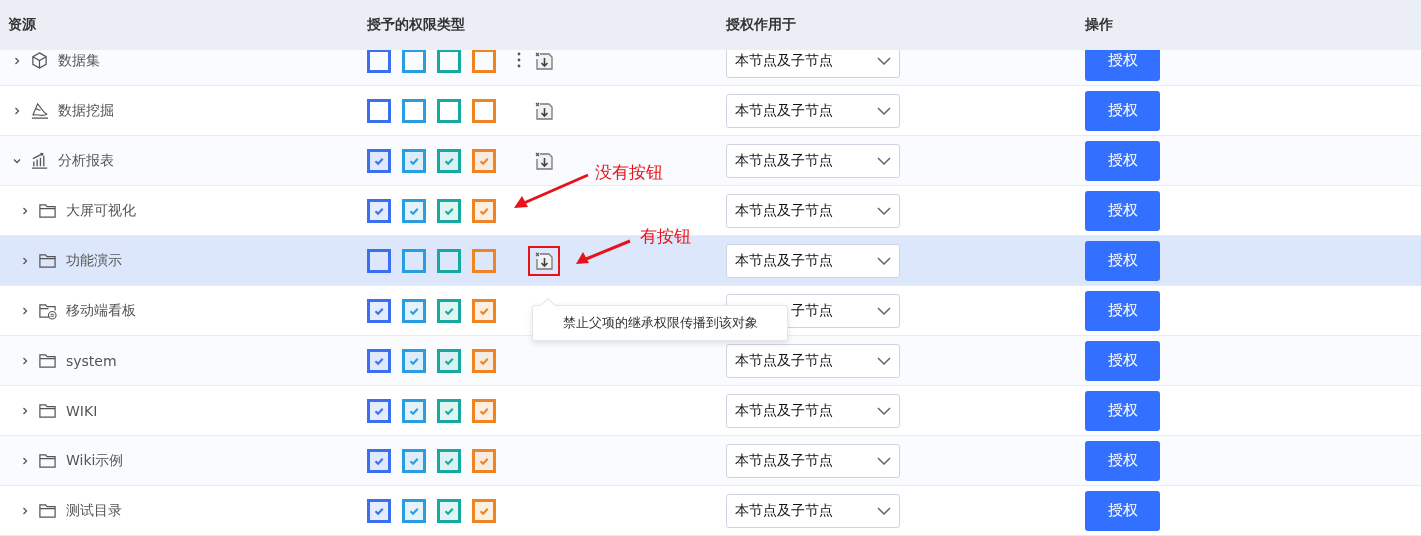  What do you see at coordinates (86, 110) in the screenshot?
I see `resource-name: 数据挖掘` at bounding box center [86, 110].